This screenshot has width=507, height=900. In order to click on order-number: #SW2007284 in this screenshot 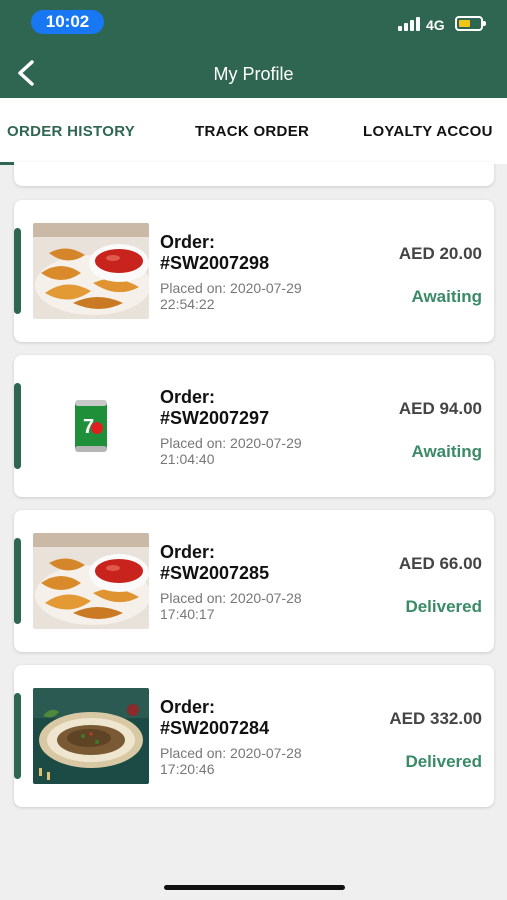, I will do `click(215, 728)`.